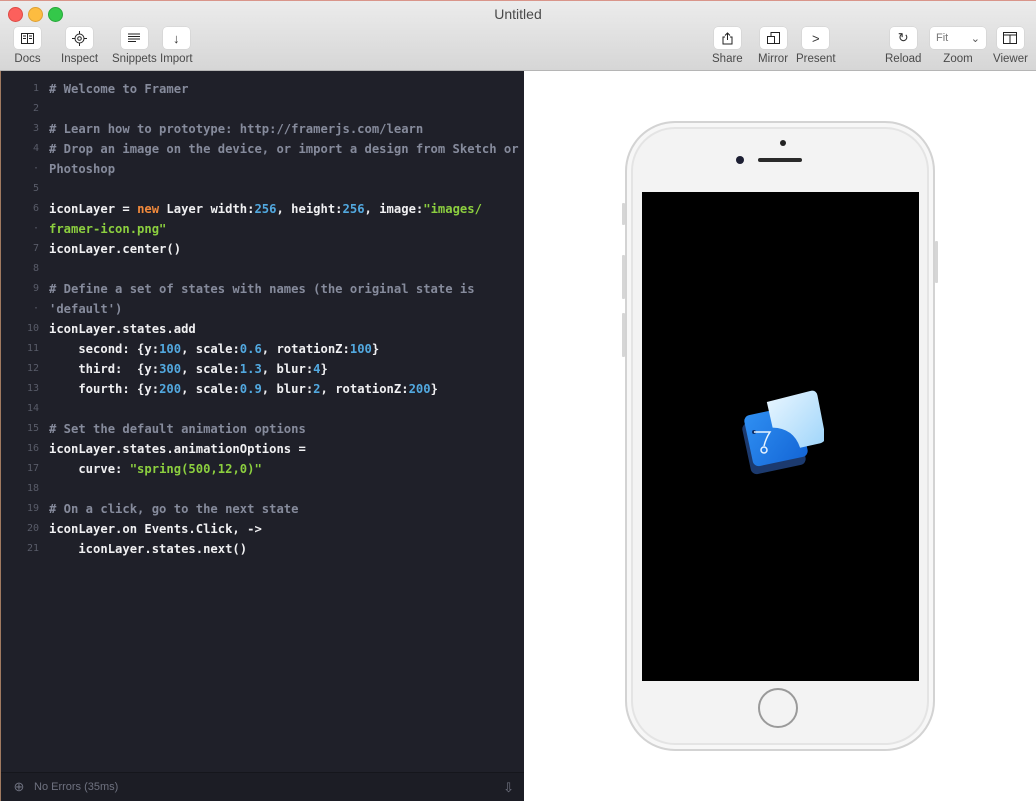  I want to click on line-number: 9, so click(35, 288).